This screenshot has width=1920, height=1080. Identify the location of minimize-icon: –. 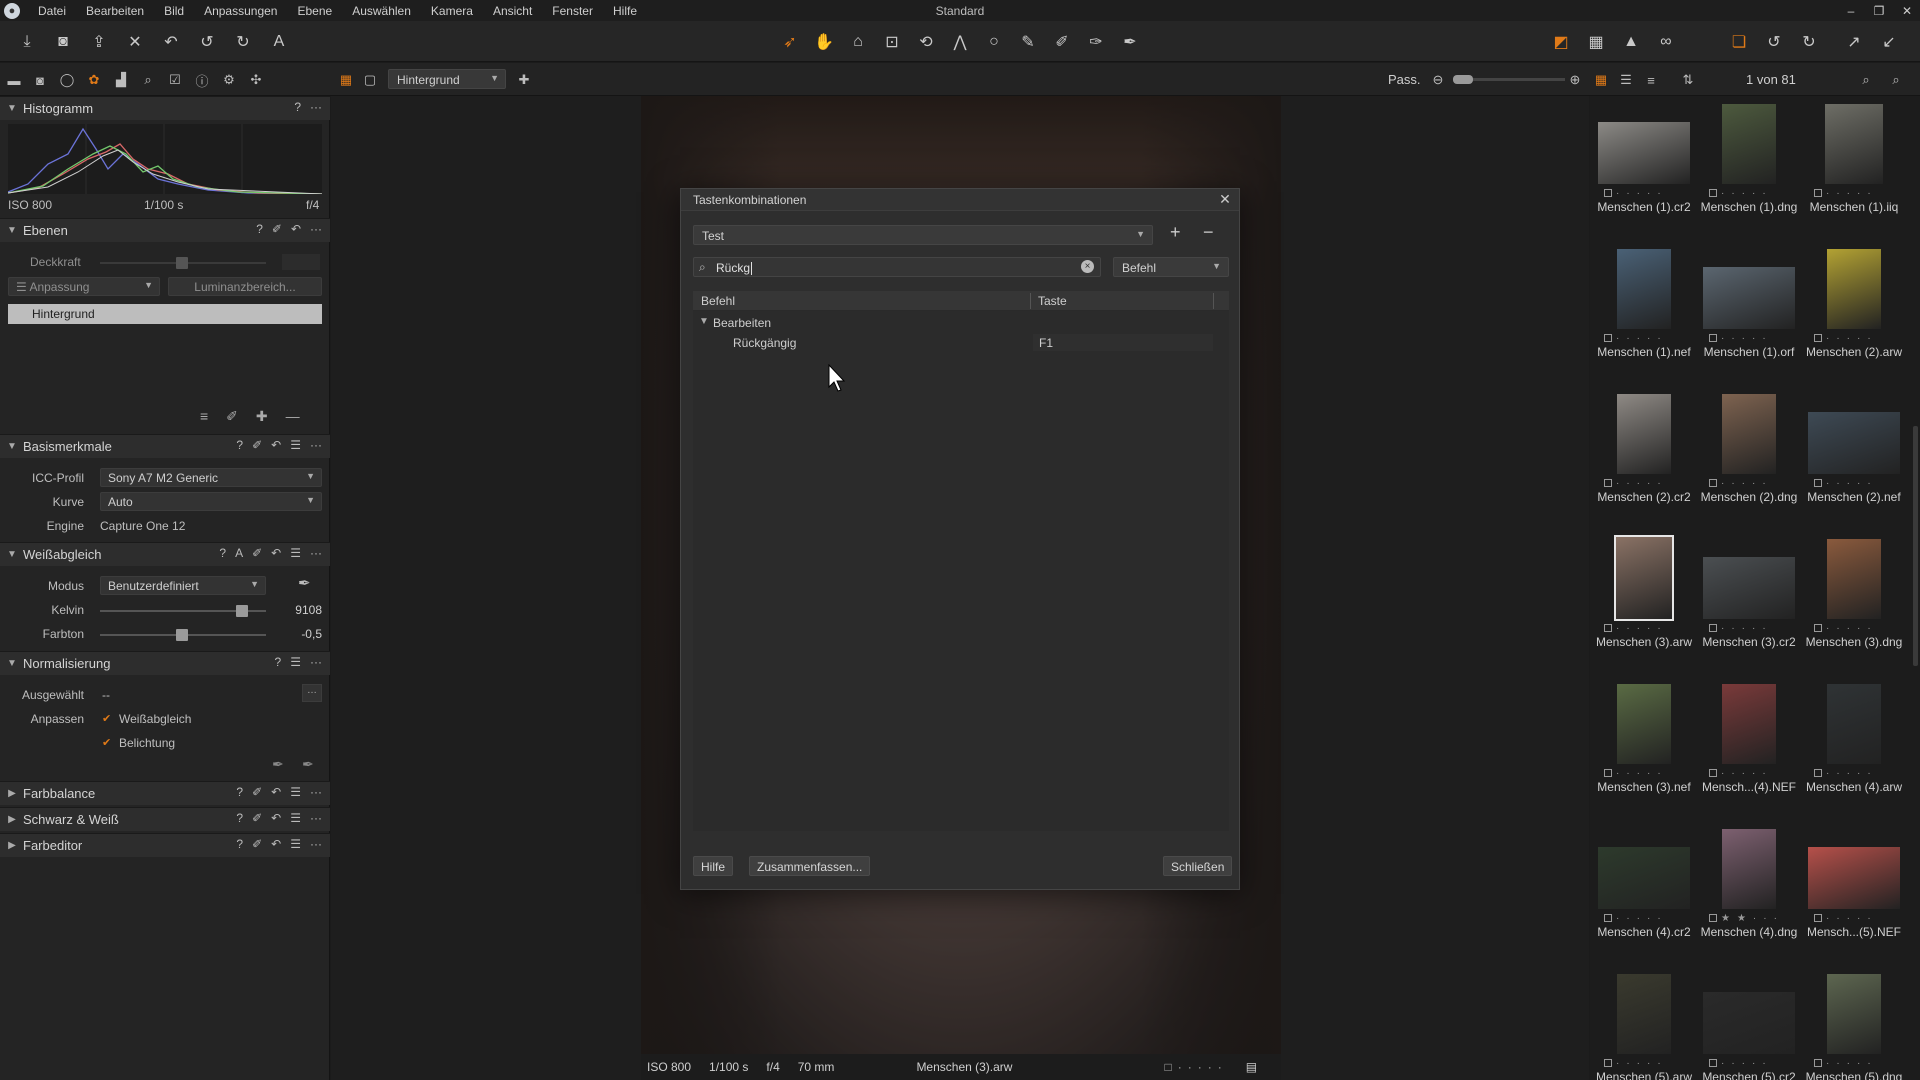
(1851, 11).